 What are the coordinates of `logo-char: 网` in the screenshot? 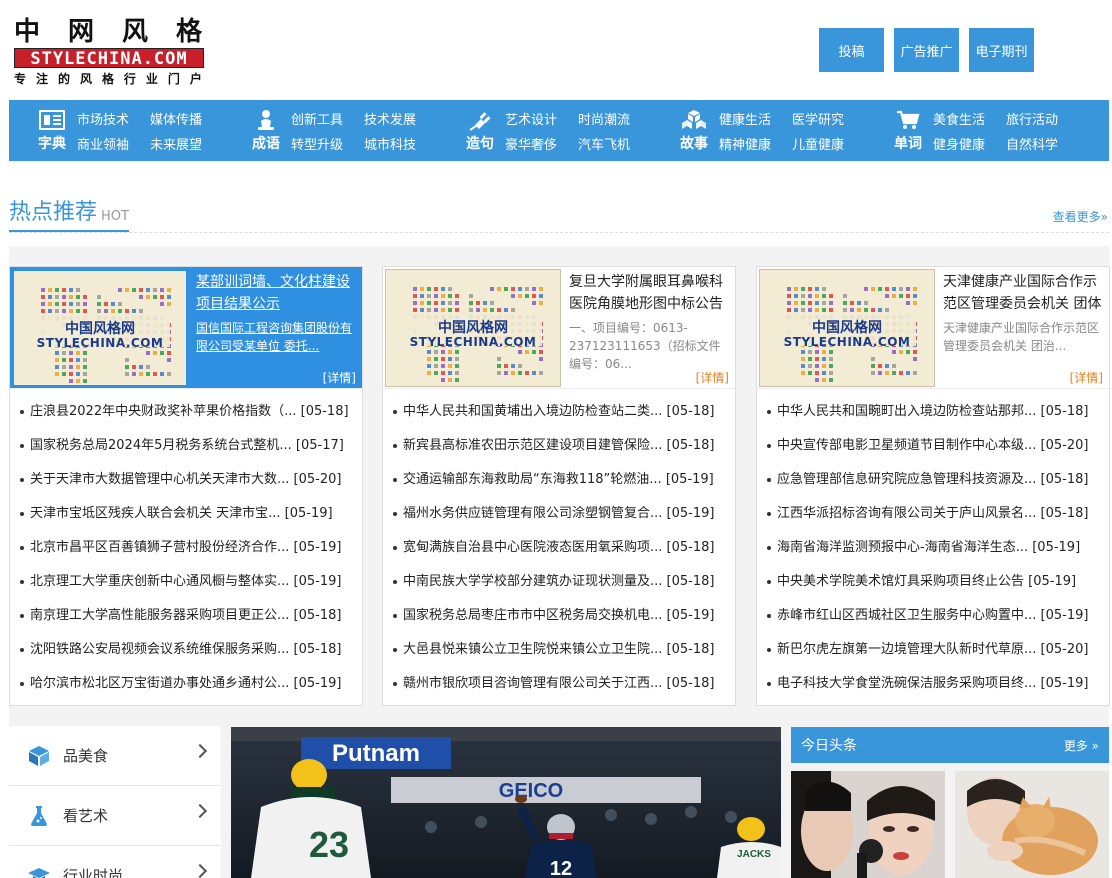 It's located at (80, 32).